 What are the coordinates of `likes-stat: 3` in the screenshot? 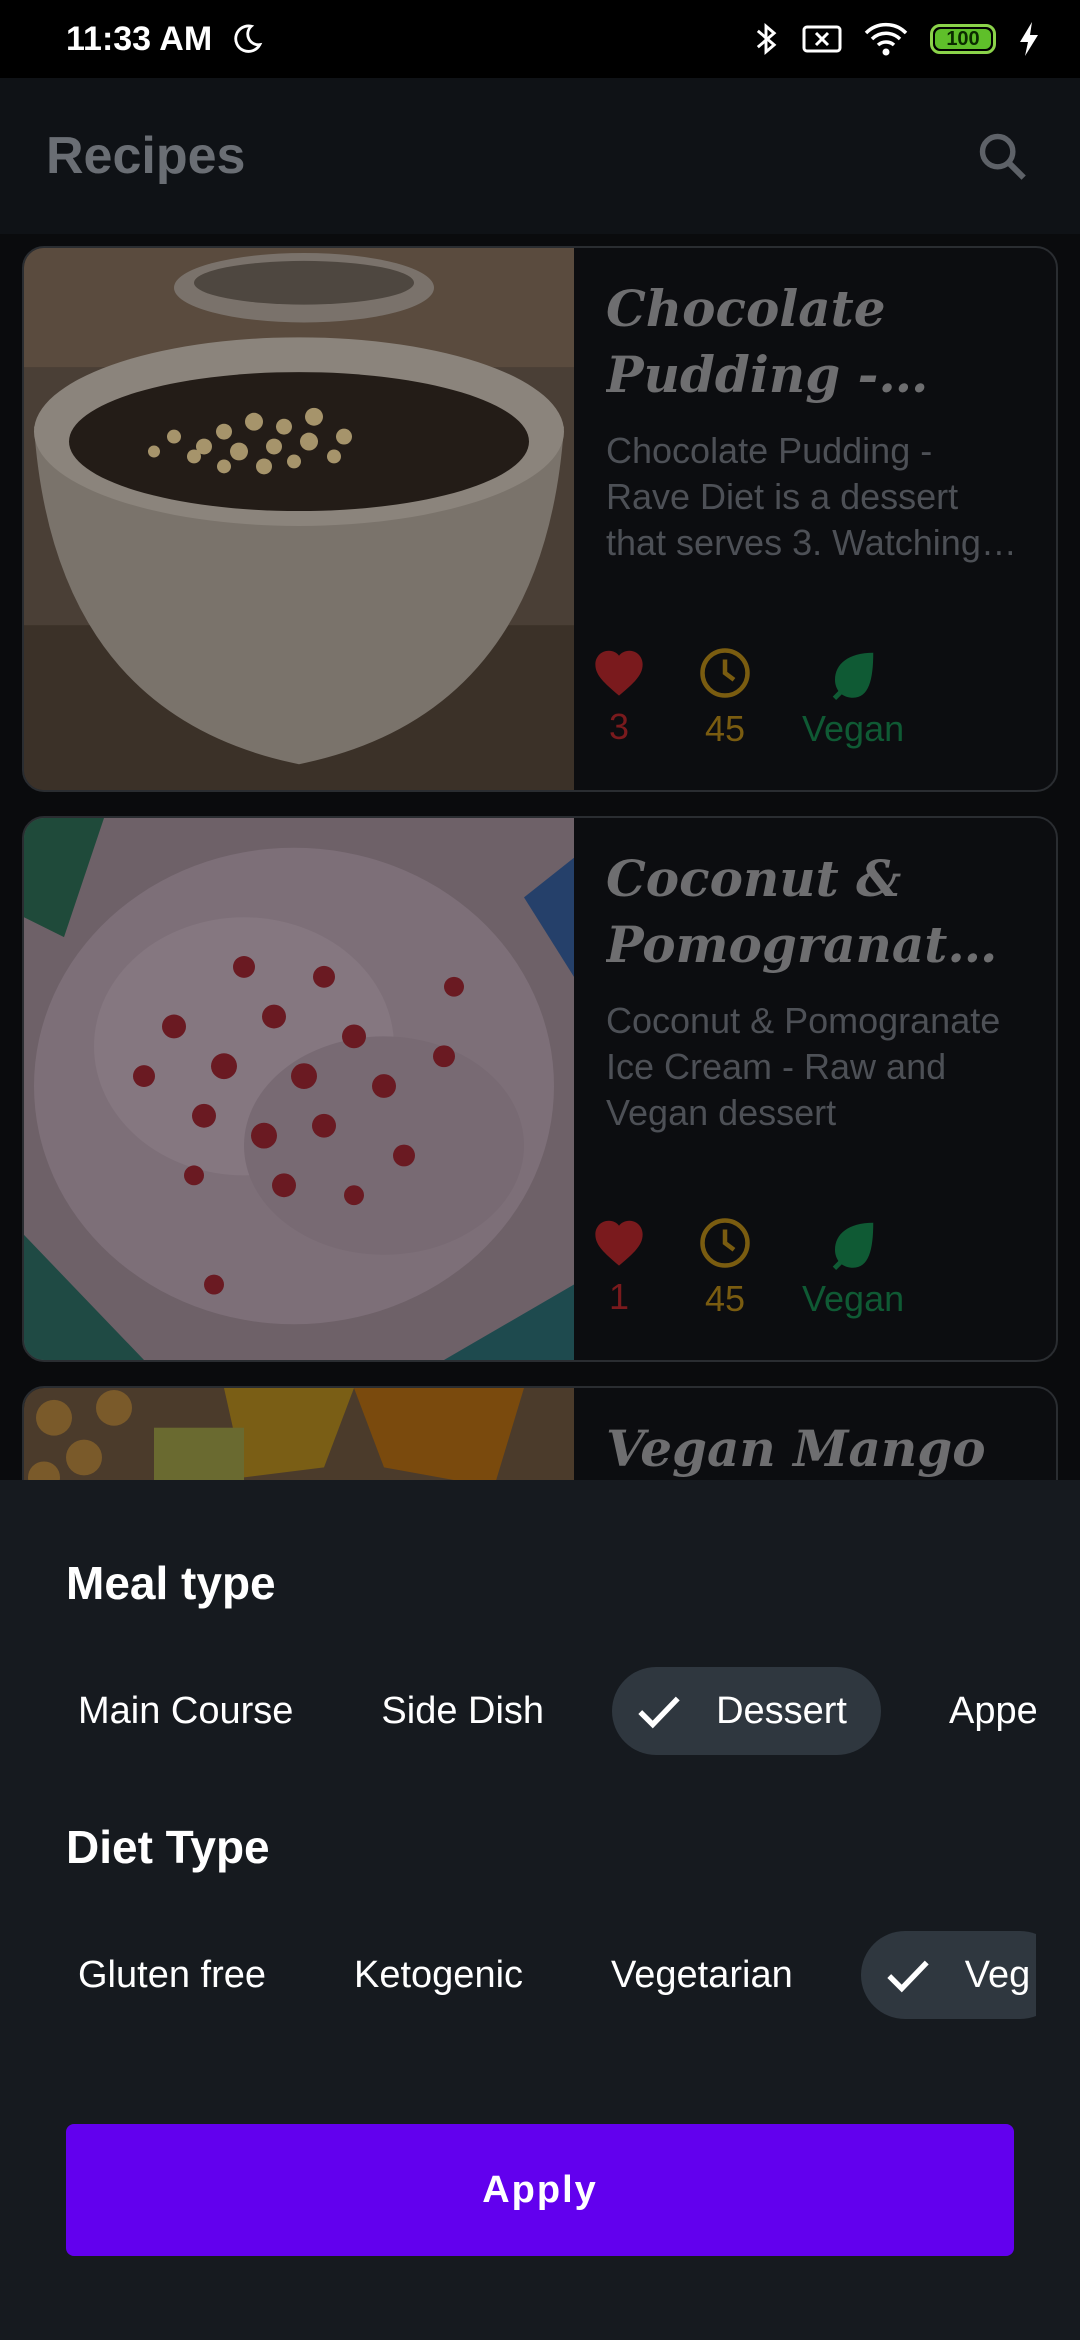 It's located at (619, 698).